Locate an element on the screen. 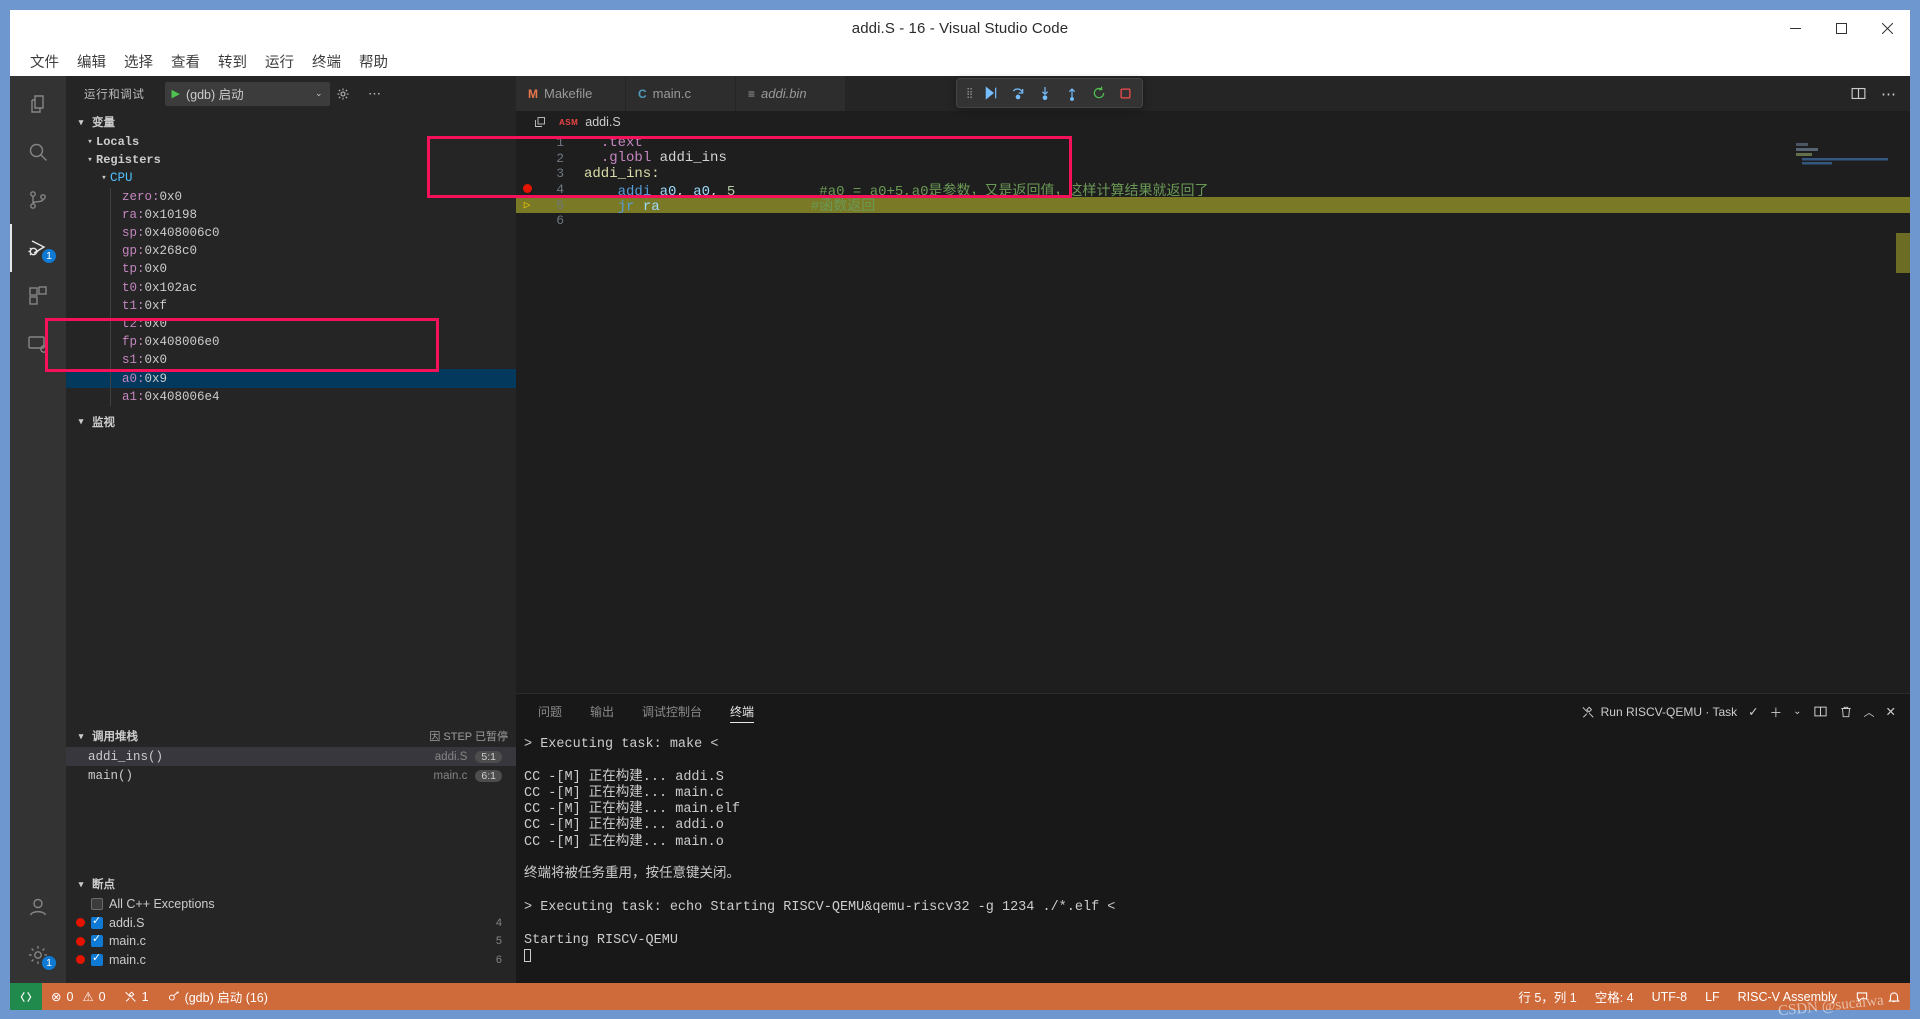 The height and width of the screenshot is (1019, 1920). maximize-panel-icon: ︿ is located at coordinates (1869, 712).